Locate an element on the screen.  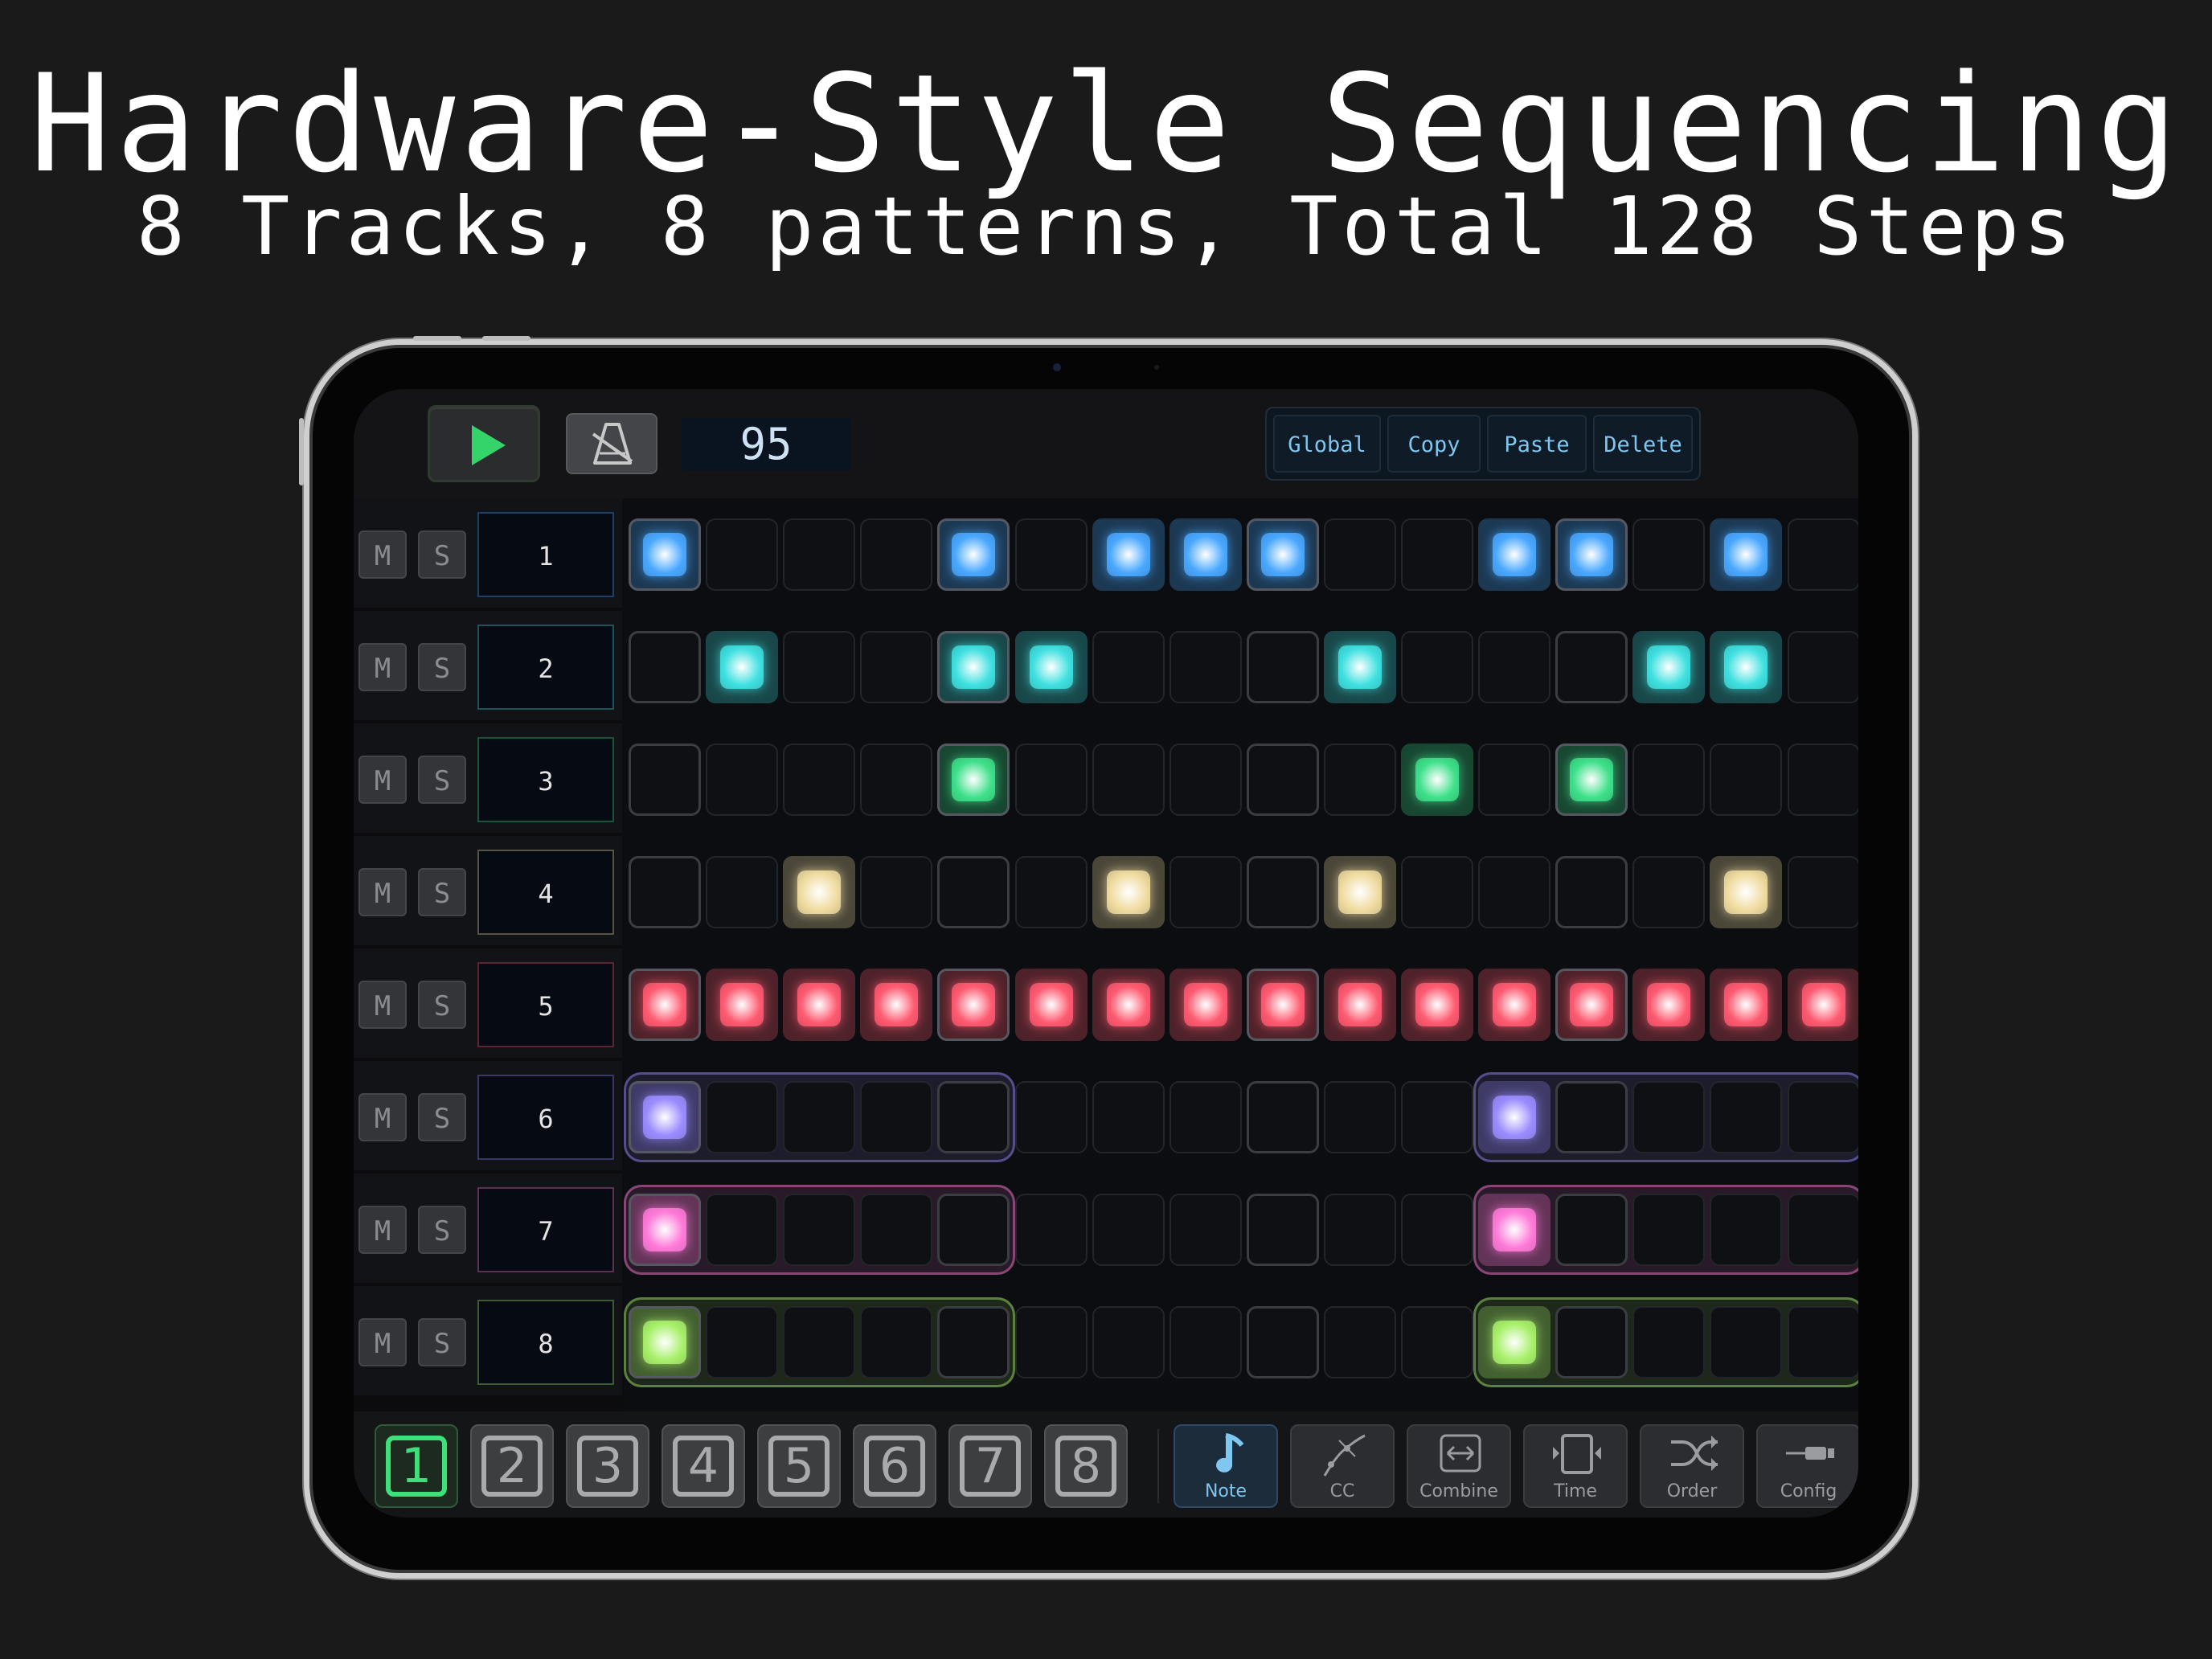
track-label: 8 is located at coordinates (545, 1342).